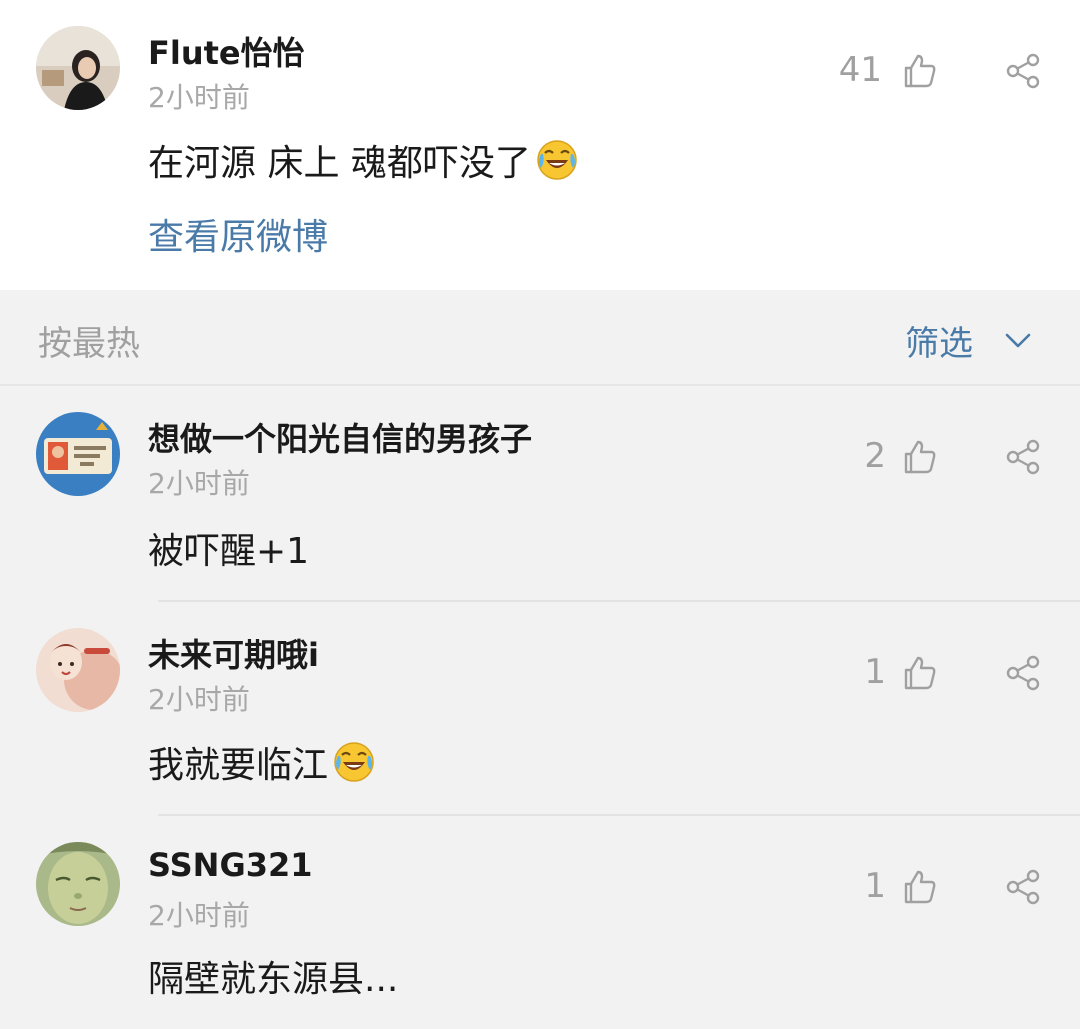 The height and width of the screenshot is (1029, 1080). What do you see at coordinates (339, 163) in the screenshot?
I see `post-content-text: 在河源 床上 魂都吓没了` at bounding box center [339, 163].